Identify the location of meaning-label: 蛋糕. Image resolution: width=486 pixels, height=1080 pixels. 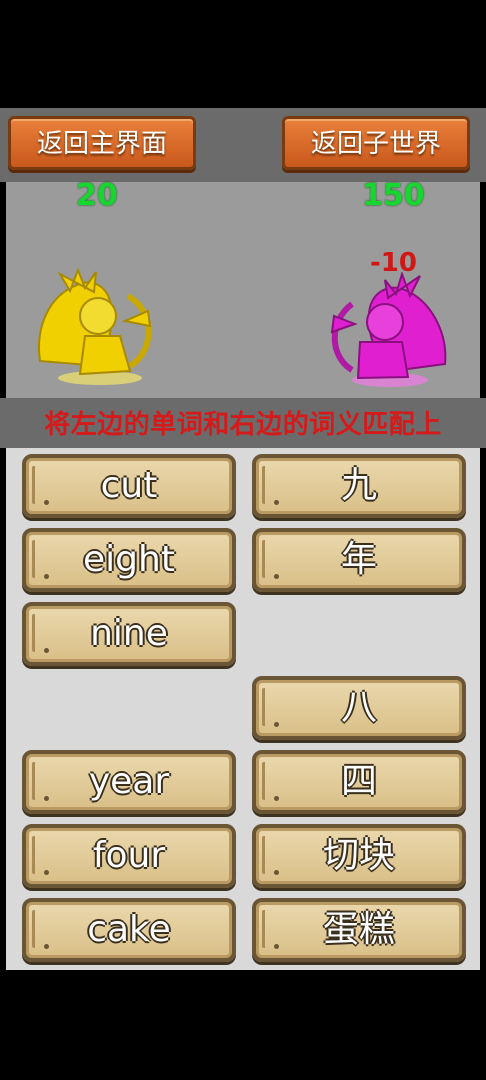
(358, 929).